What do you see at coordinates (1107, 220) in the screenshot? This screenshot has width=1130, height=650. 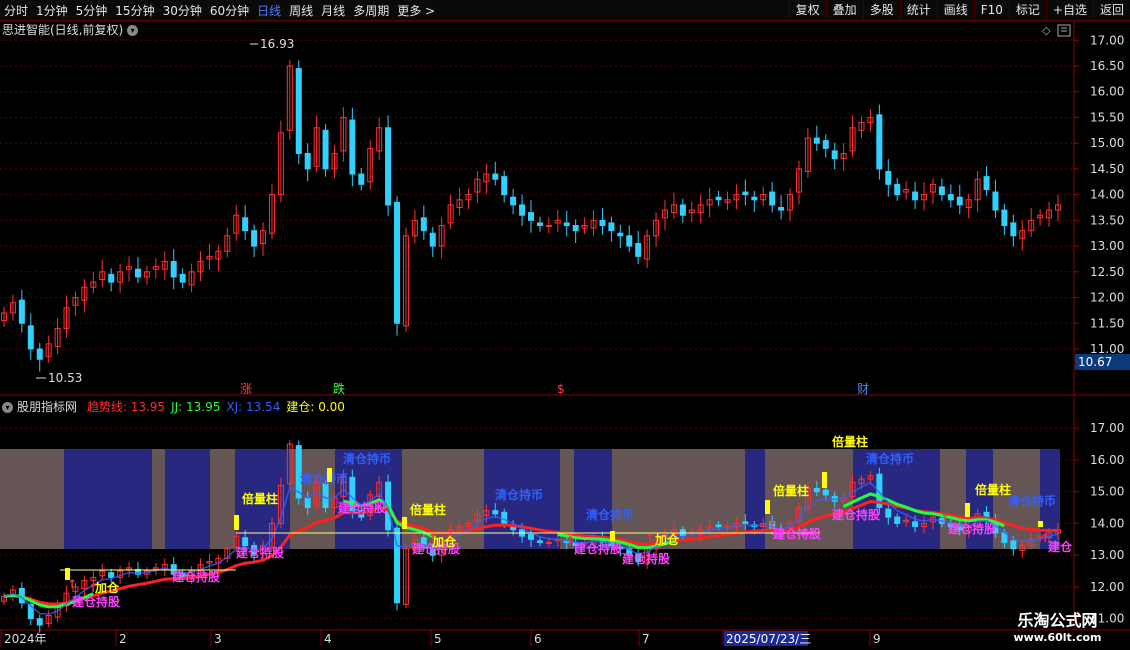 I see `price-tick-label: 13.50` at bounding box center [1107, 220].